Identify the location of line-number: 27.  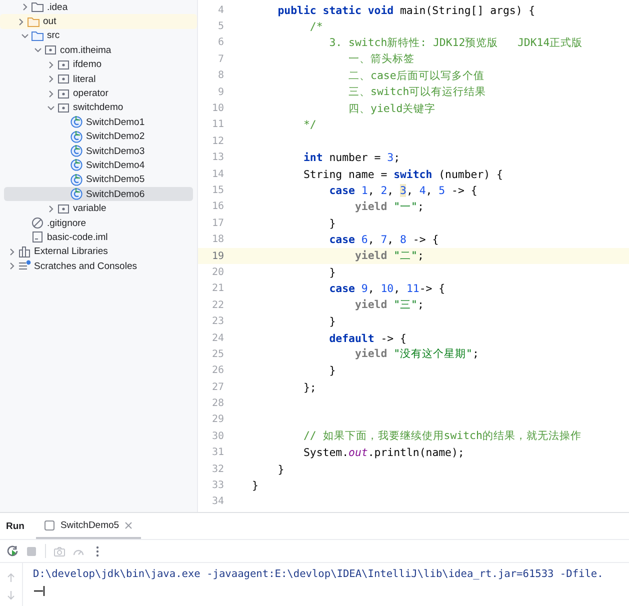
(217, 387).